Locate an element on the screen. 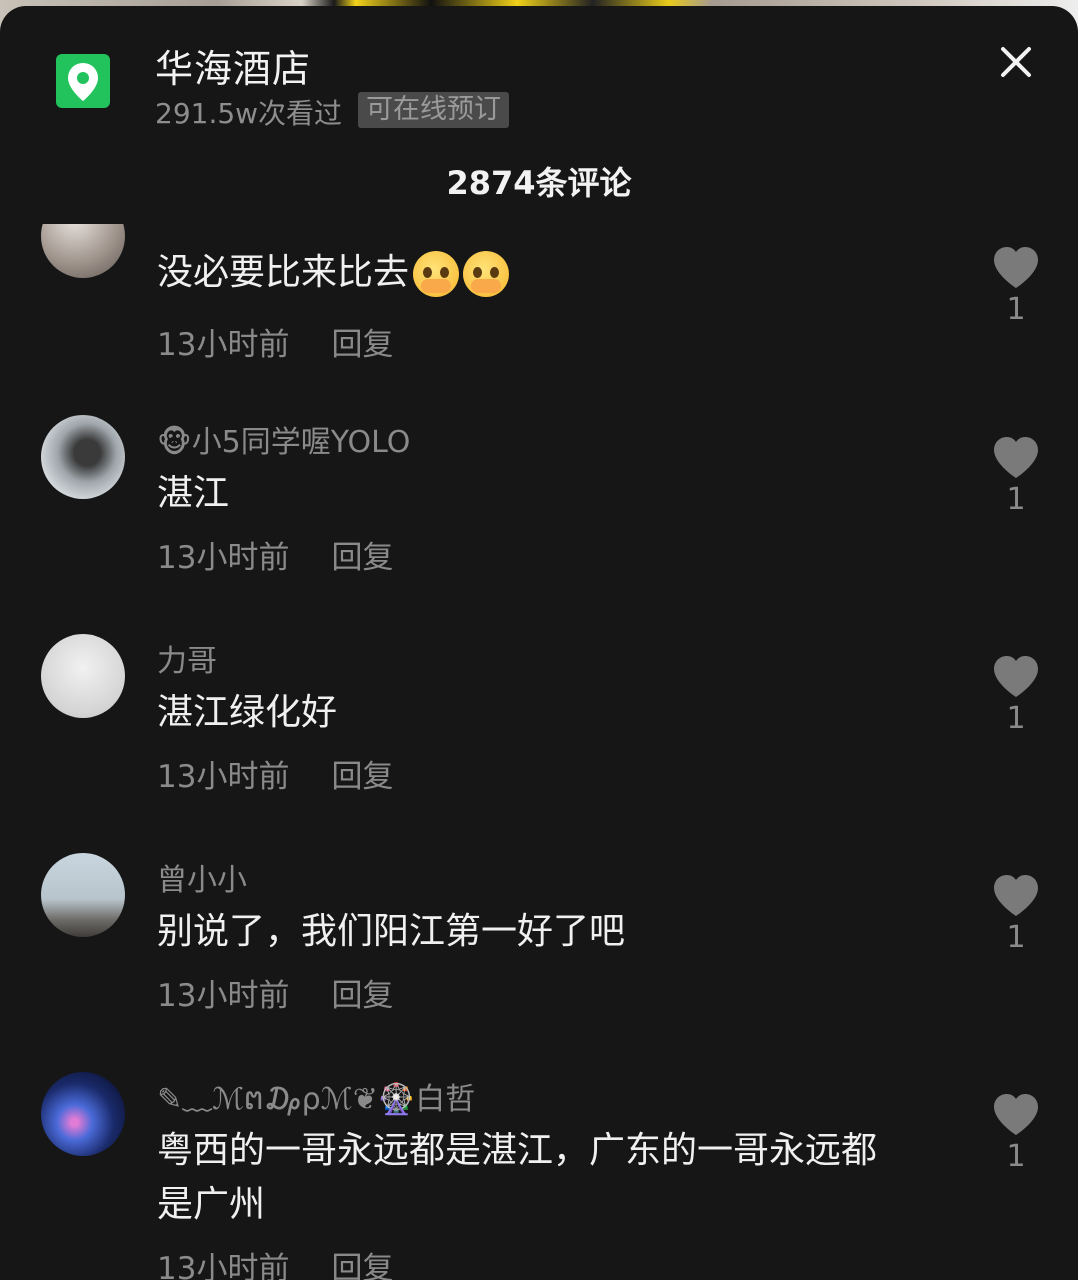 This screenshot has height=1280, width=1078. hotel-title: 华海酒店 is located at coordinates (233, 65).